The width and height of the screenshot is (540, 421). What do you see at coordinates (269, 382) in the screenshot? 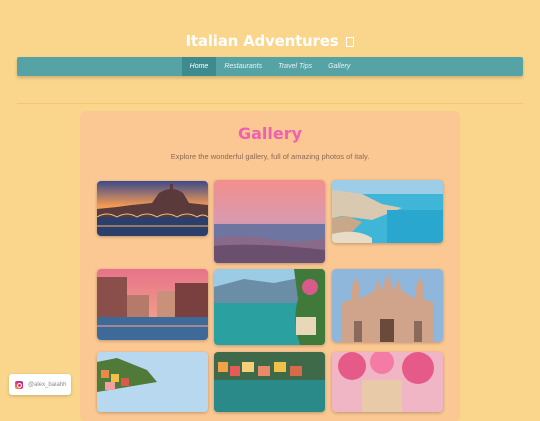
I see `photo-portofino` at bounding box center [269, 382].